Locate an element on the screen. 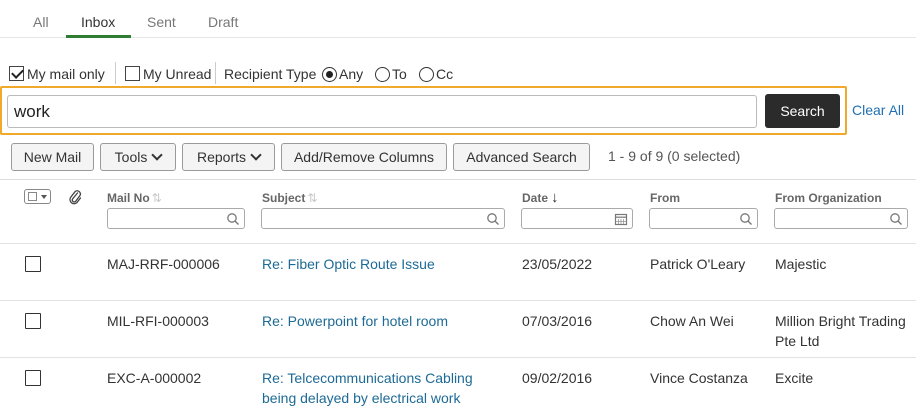 The image size is (916, 417). tab-sent: Sent is located at coordinates (161, 22).